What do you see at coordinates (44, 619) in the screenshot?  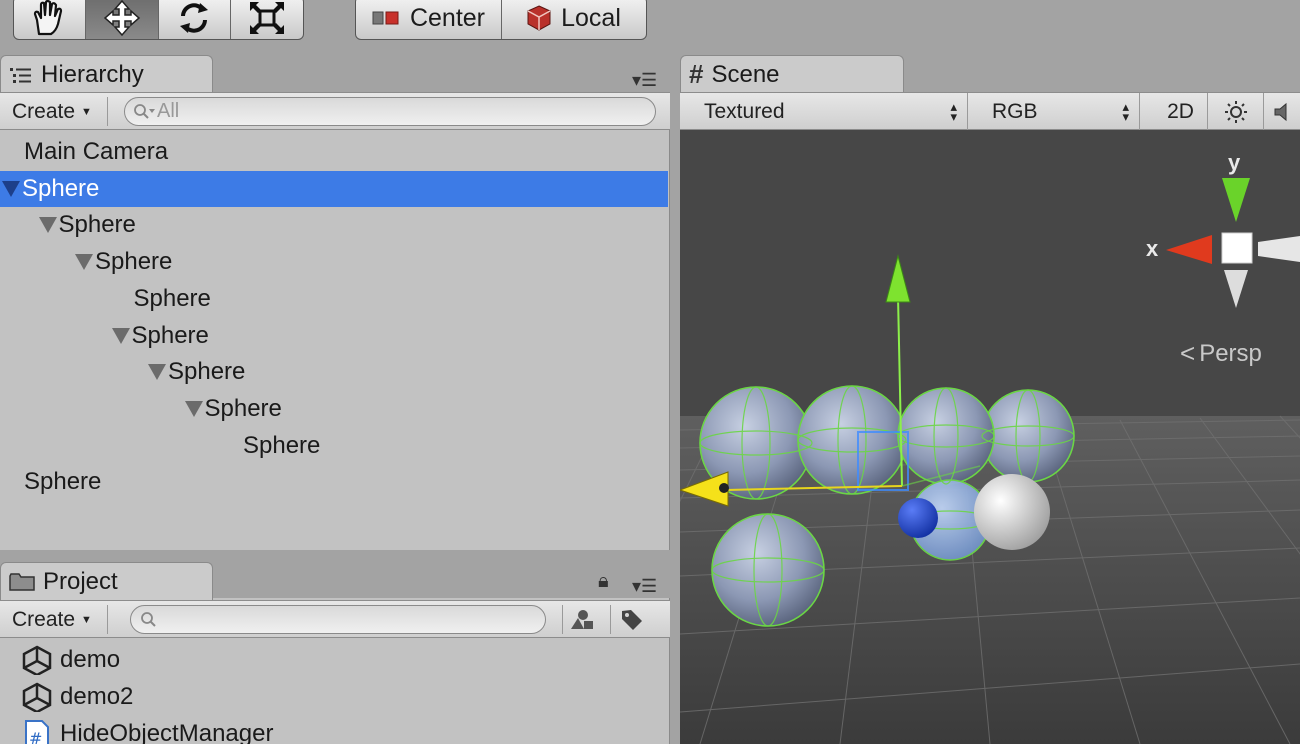 I see `project-create-label: Create` at bounding box center [44, 619].